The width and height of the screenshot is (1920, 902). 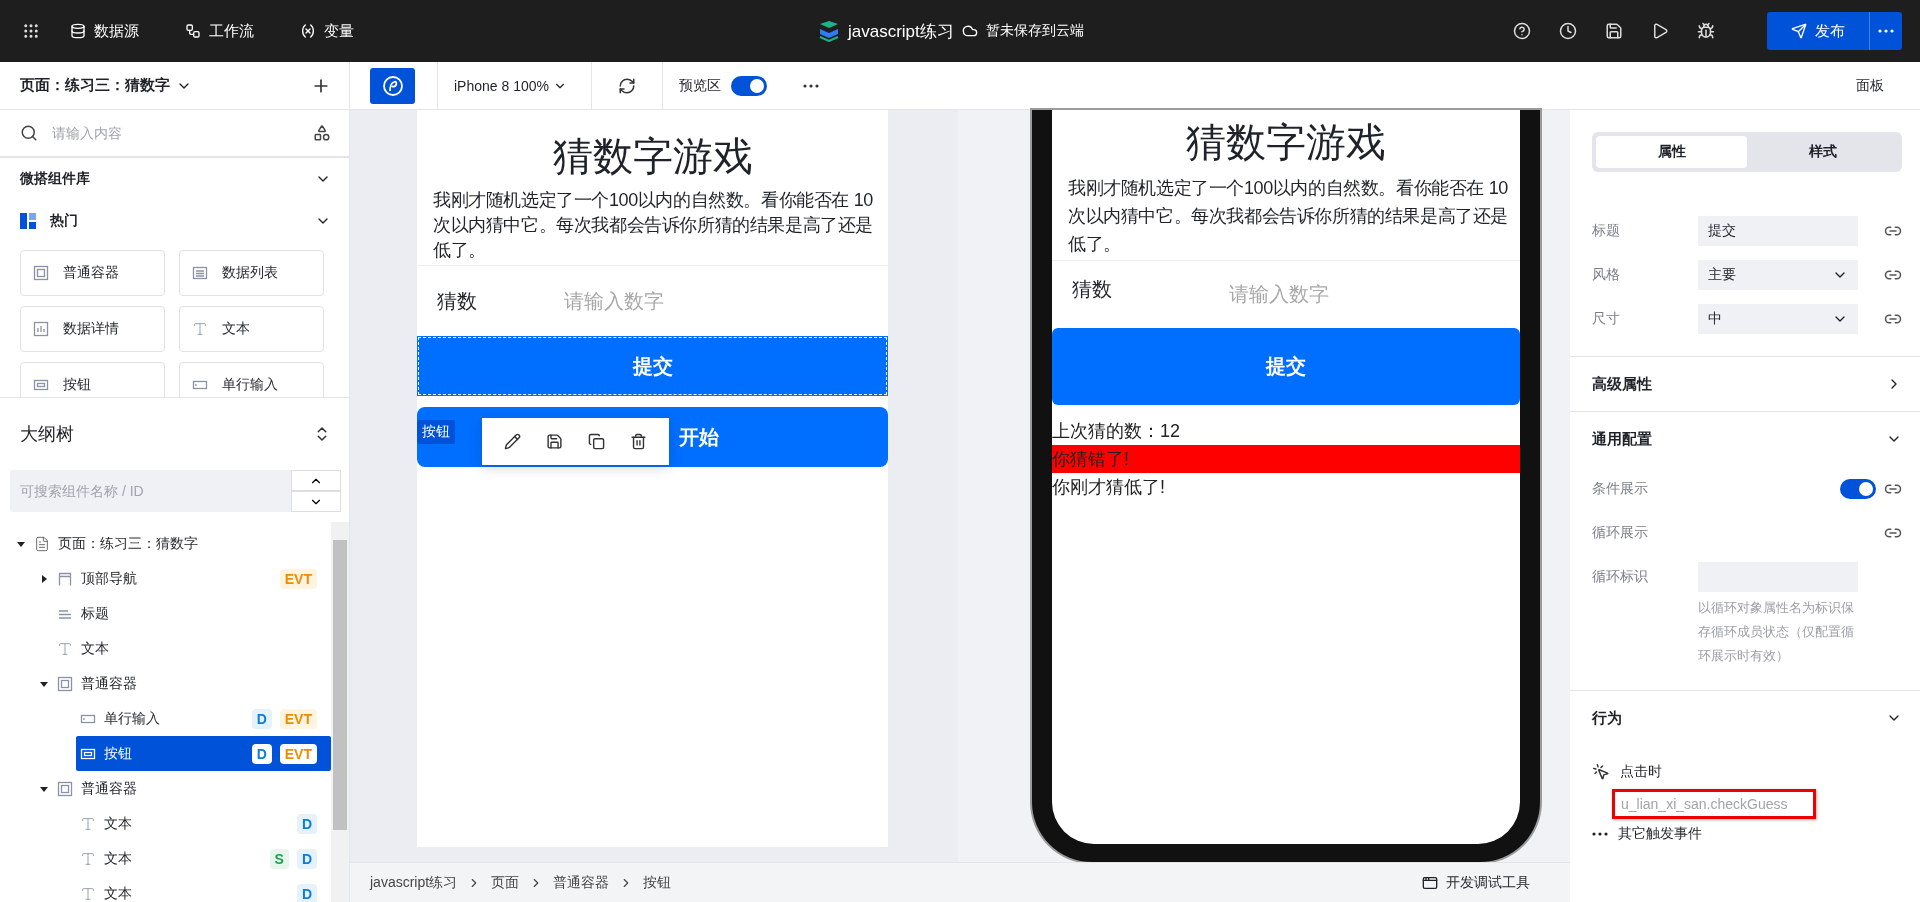 What do you see at coordinates (436, 432) in the screenshot?
I see `selection-tag: 按钮` at bounding box center [436, 432].